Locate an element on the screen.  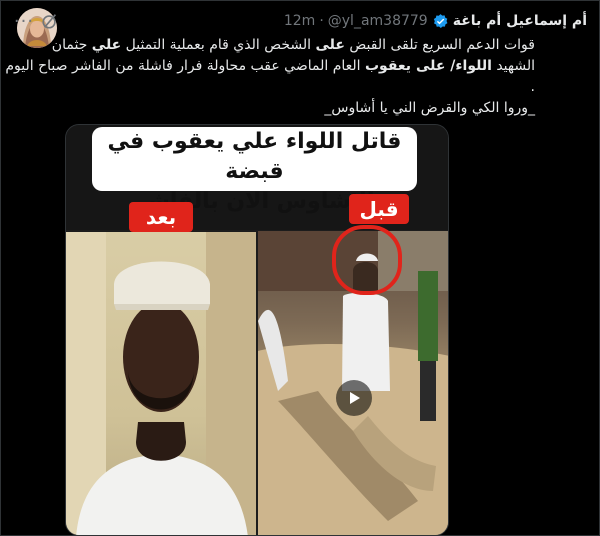
play-button is located at coordinates (354, 398).